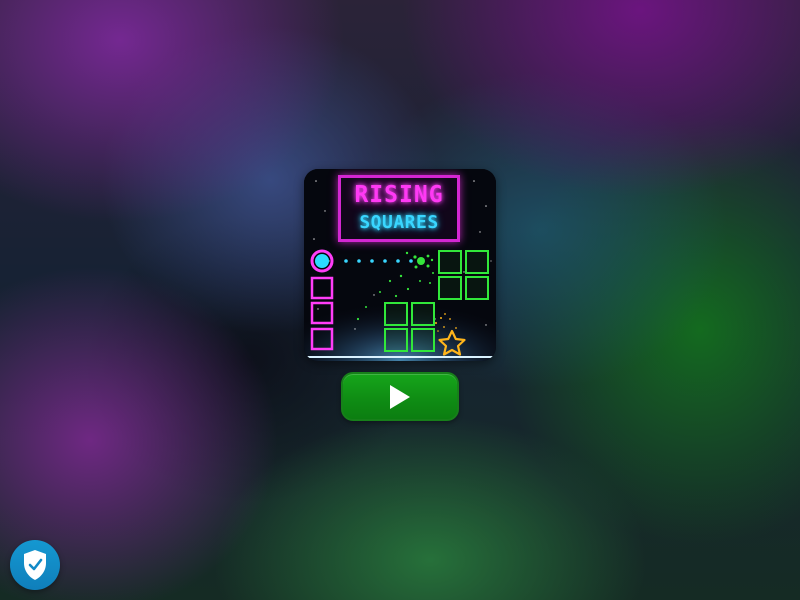 This screenshot has height=600, width=800. I want to click on floor-line, so click(400, 357).